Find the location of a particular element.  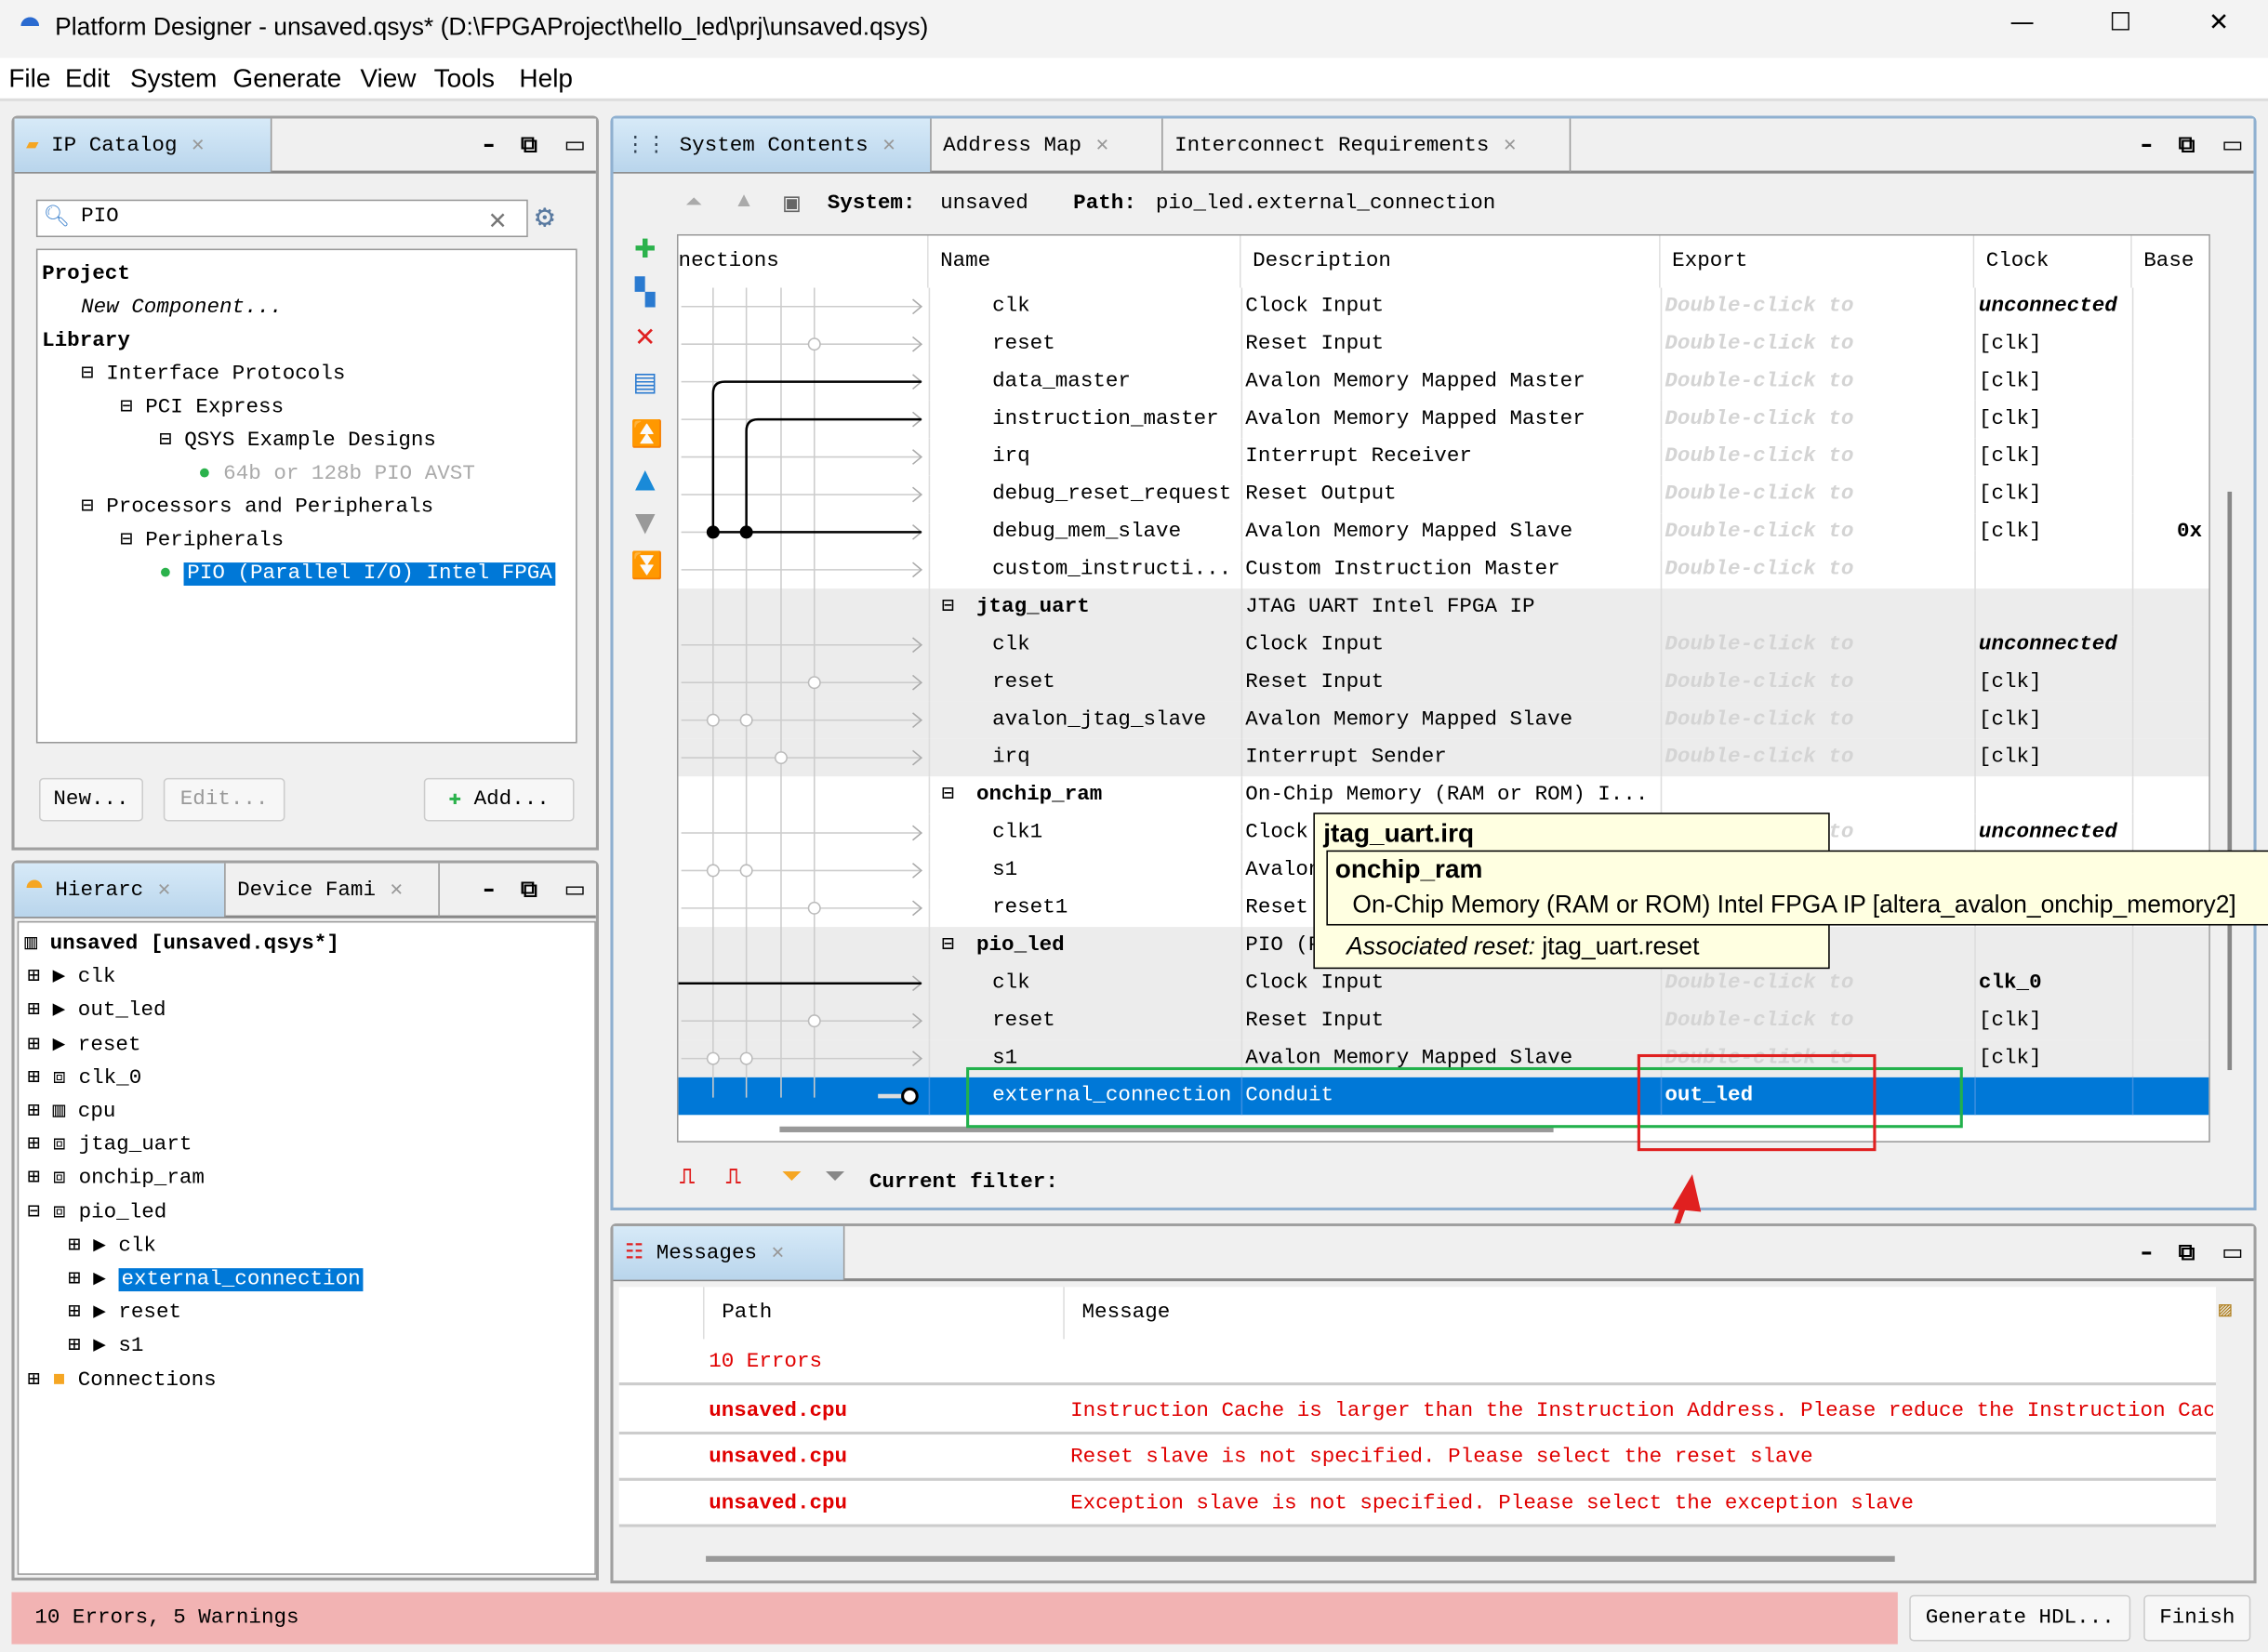

tab-system-contents: ⋮⋮ System Contents ✕ is located at coordinates (772, 145).